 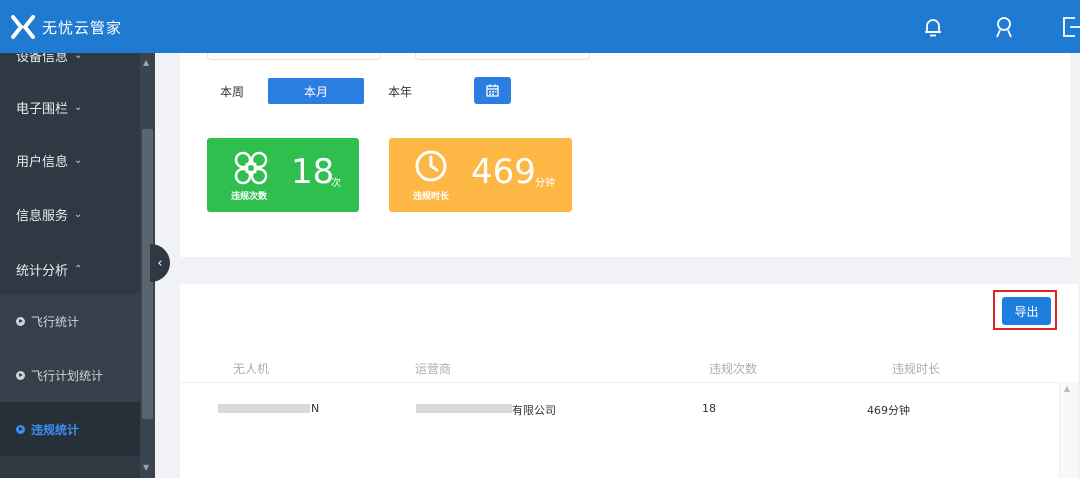 I want to click on sidebar-item-label: 用户信息, so click(x=42, y=162).